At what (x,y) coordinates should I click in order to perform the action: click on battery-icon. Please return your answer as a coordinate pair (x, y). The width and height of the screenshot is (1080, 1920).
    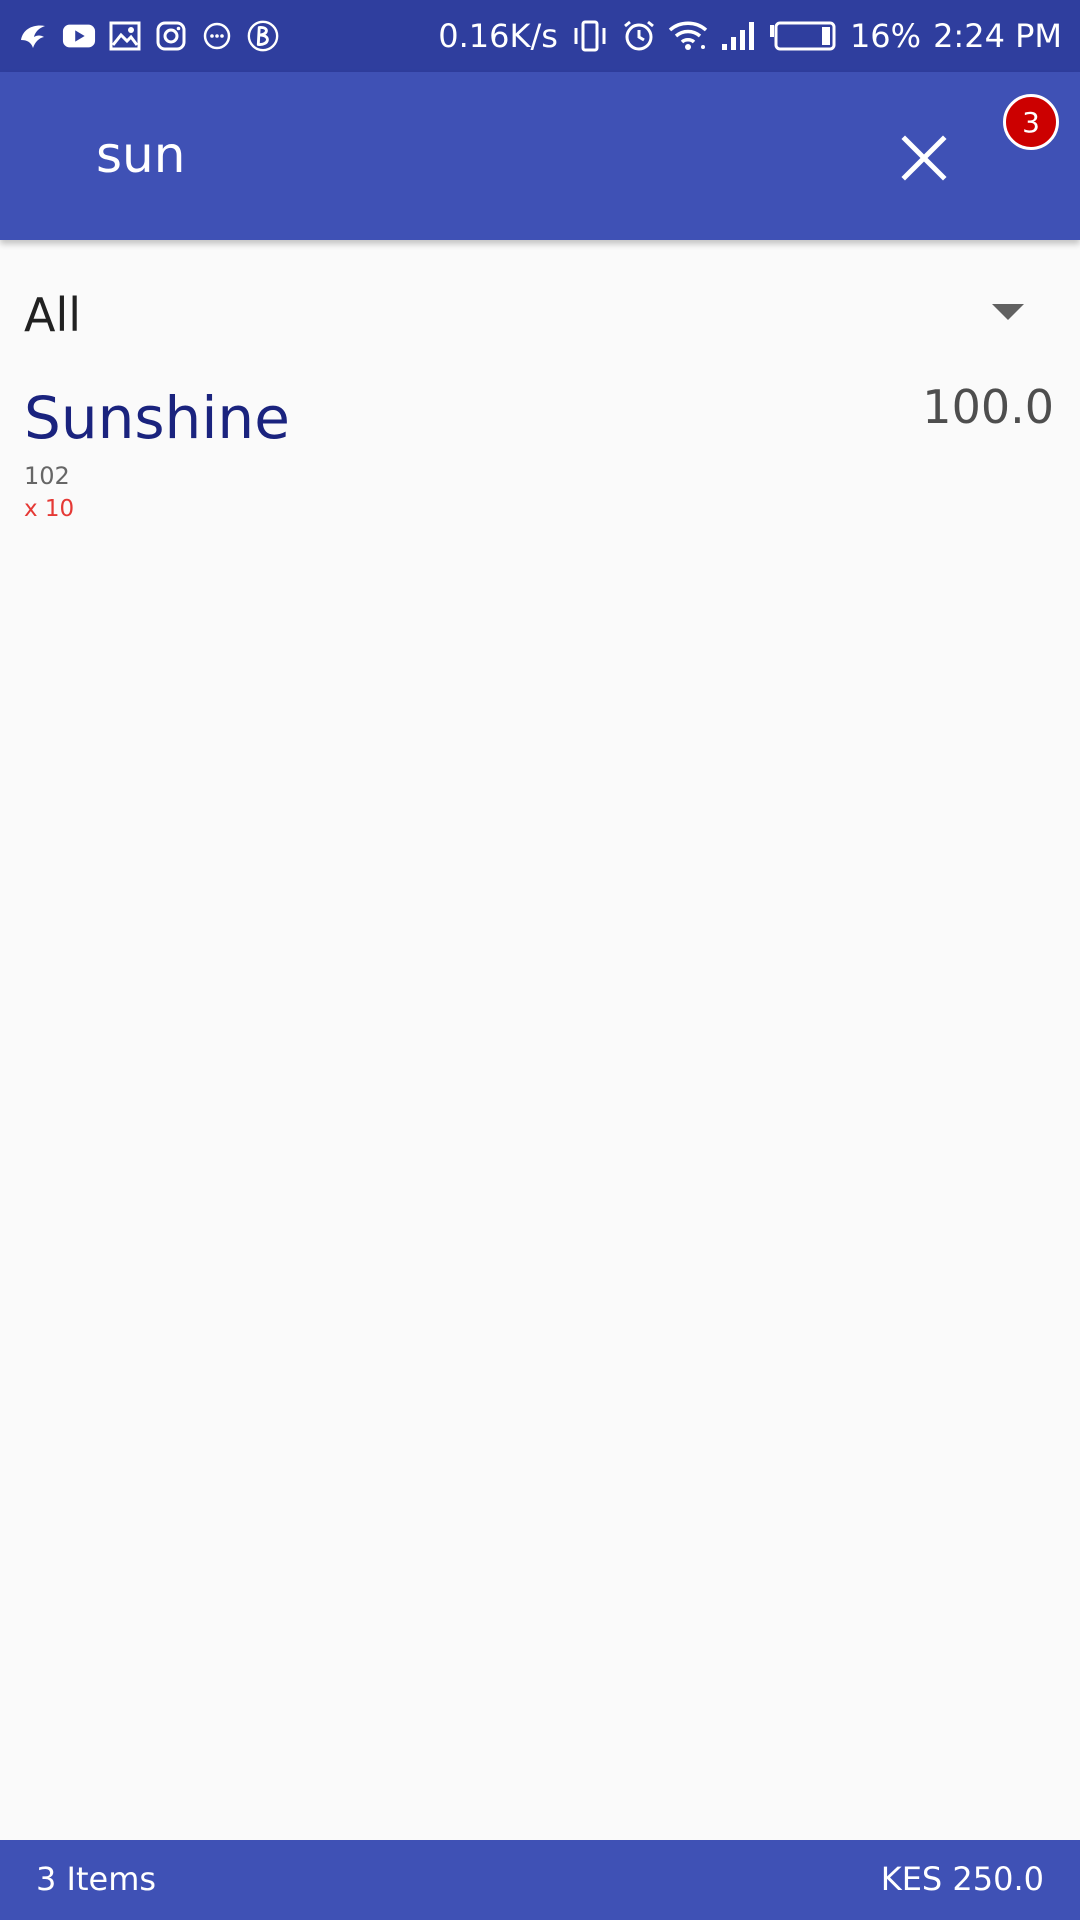
    Looking at the image, I should click on (803, 36).